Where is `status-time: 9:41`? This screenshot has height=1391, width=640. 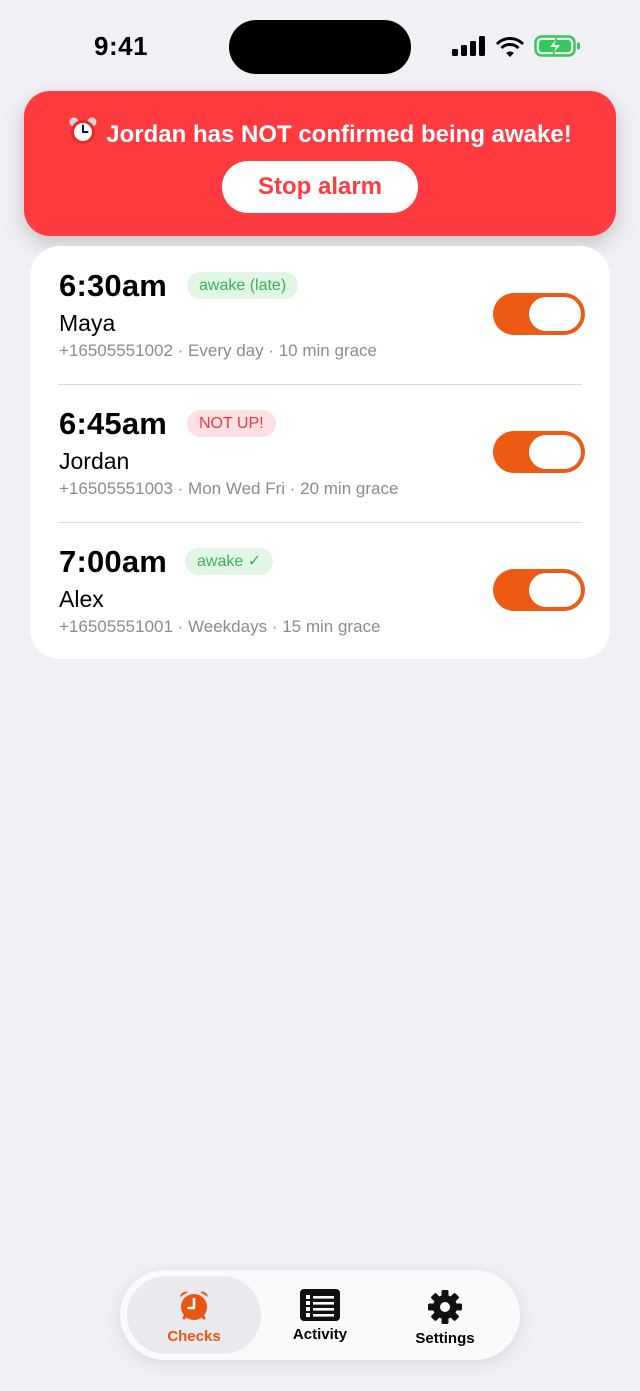 status-time: 9:41 is located at coordinates (121, 46).